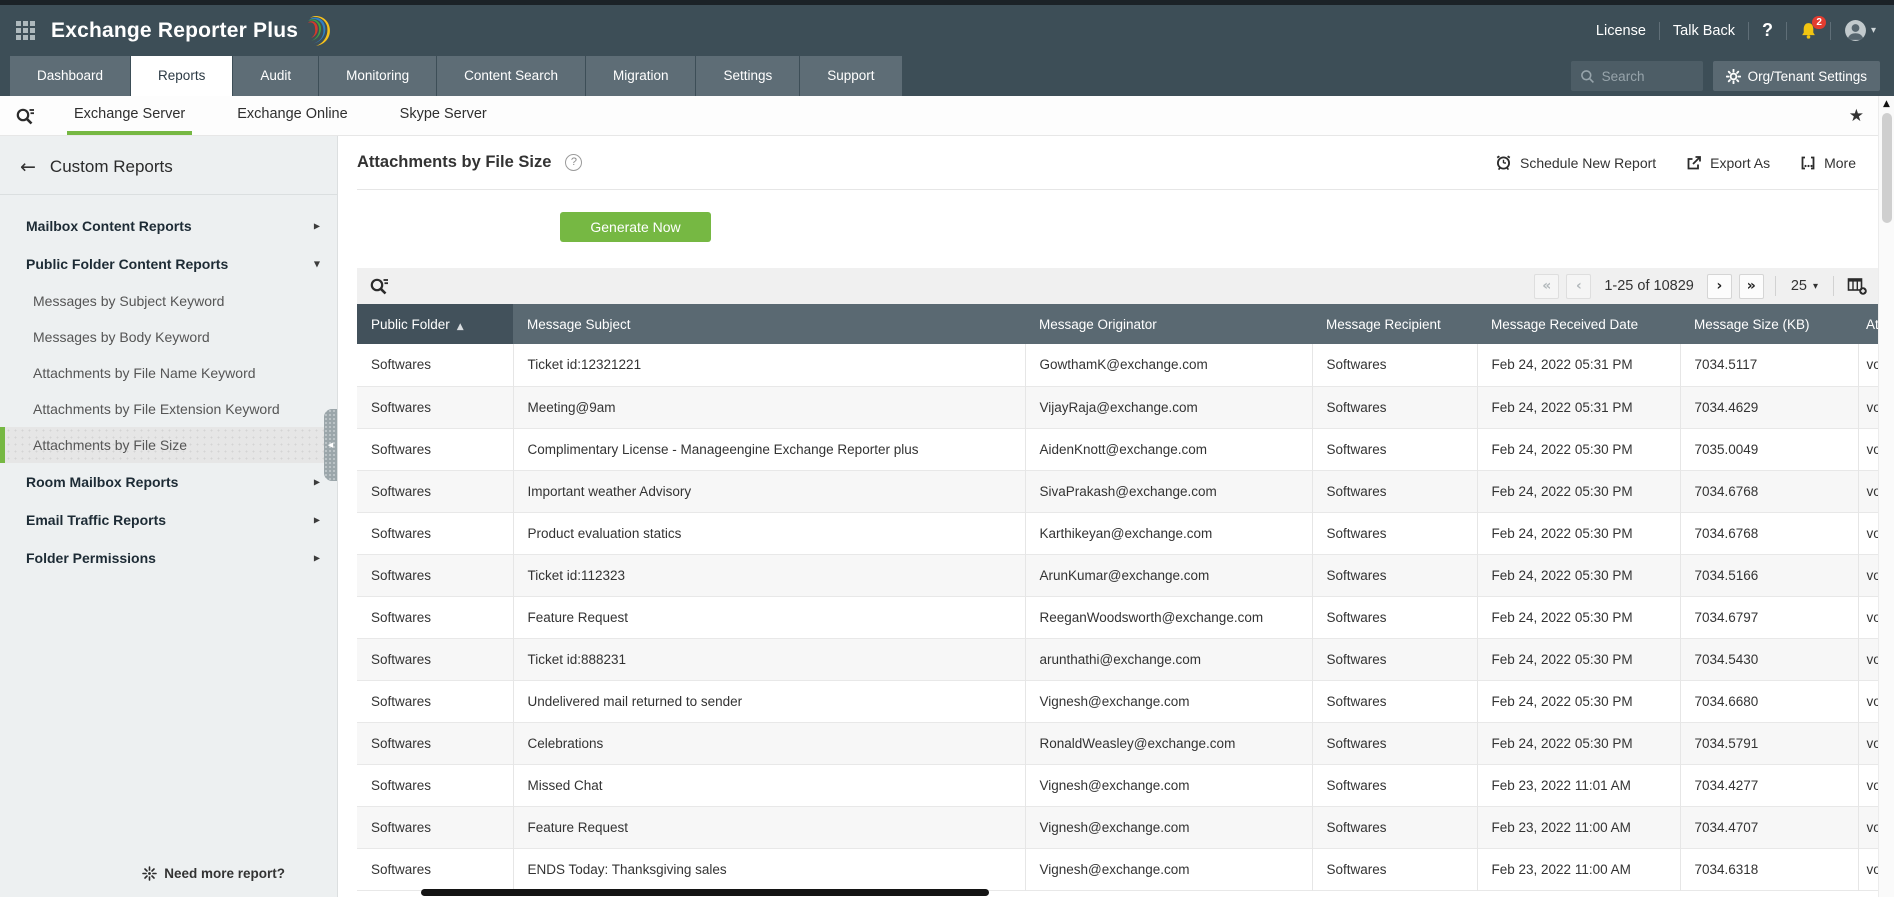  What do you see at coordinates (1857, 286) in the screenshot?
I see `add-column-icon` at bounding box center [1857, 286].